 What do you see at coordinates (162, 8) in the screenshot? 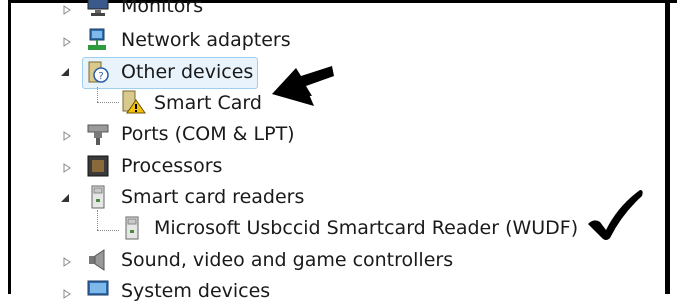
I see `tree-item-label: Monitors` at bounding box center [162, 8].